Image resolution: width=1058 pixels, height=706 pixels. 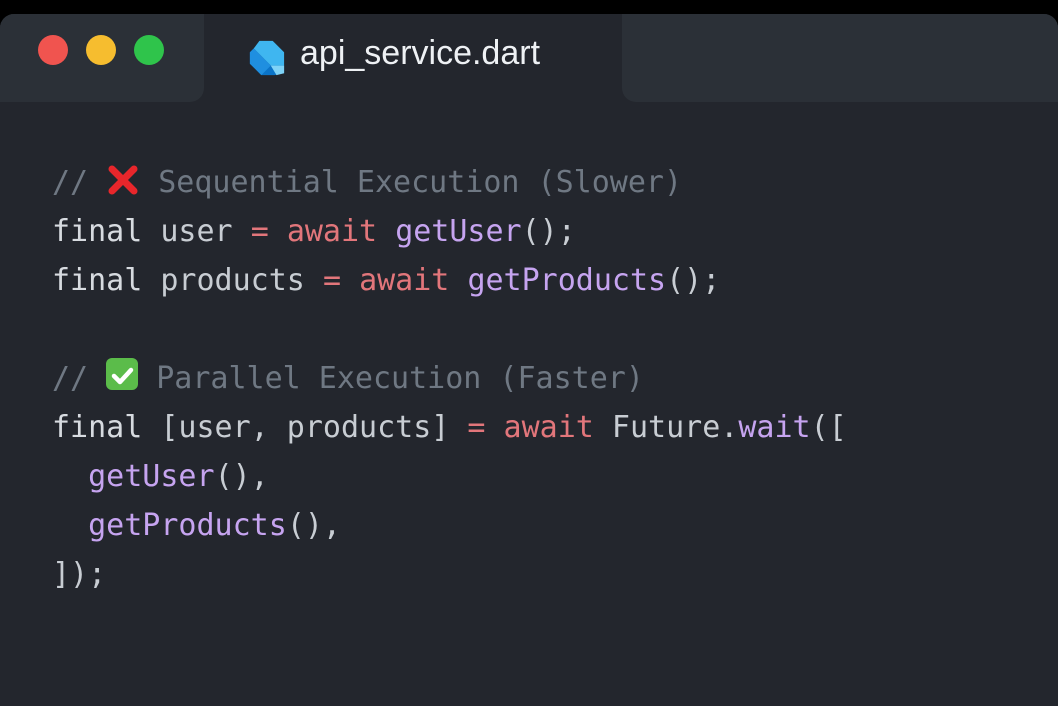 What do you see at coordinates (391, 378) in the screenshot?
I see `code-token: Parallel Execution (Faster)` at bounding box center [391, 378].